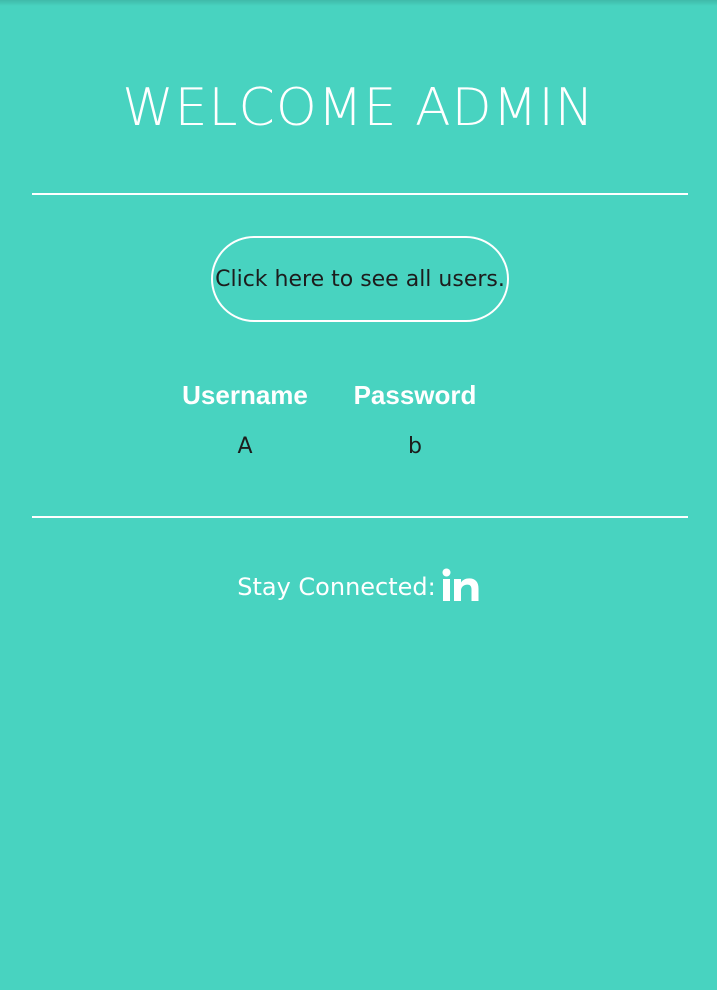 This screenshot has width=717, height=990. What do you see at coordinates (360, 194) in the screenshot?
I see `divider-top` at bounding box center [360, 194].